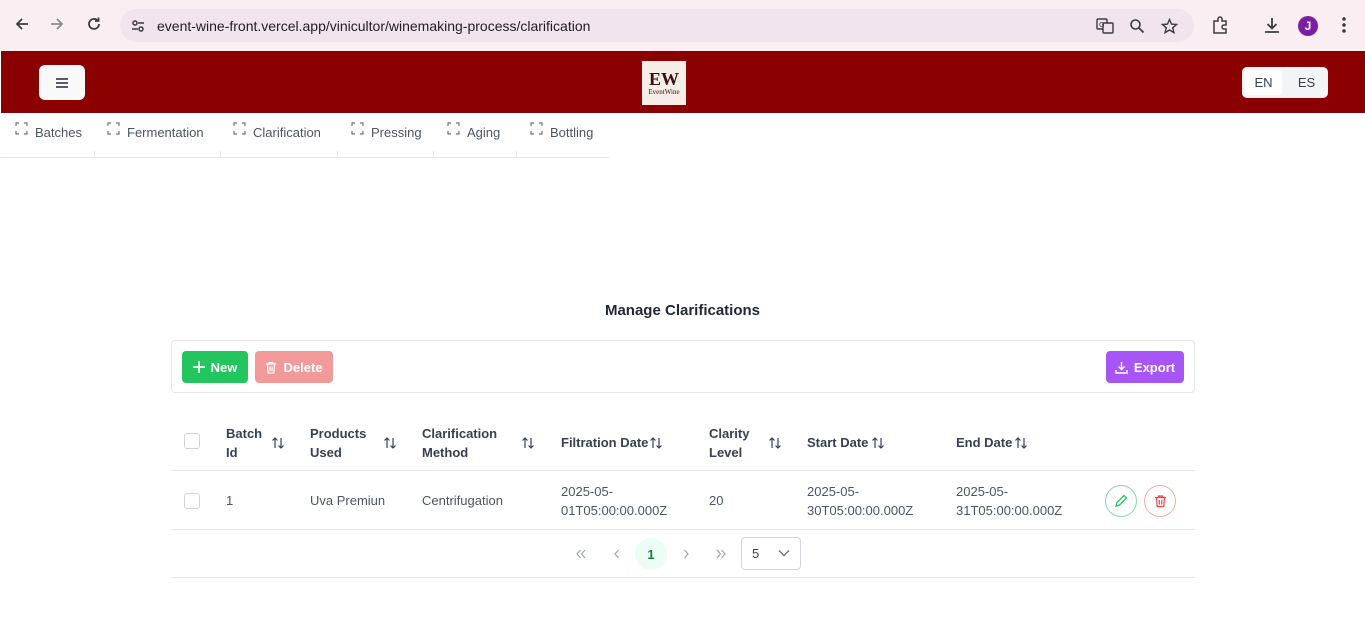 The image size is (1365, 623). What do you see at coordinates (348, 500) in the screenshot?
I see `cell-products-used: Uva Premiun` at bounding box center [348, 500].